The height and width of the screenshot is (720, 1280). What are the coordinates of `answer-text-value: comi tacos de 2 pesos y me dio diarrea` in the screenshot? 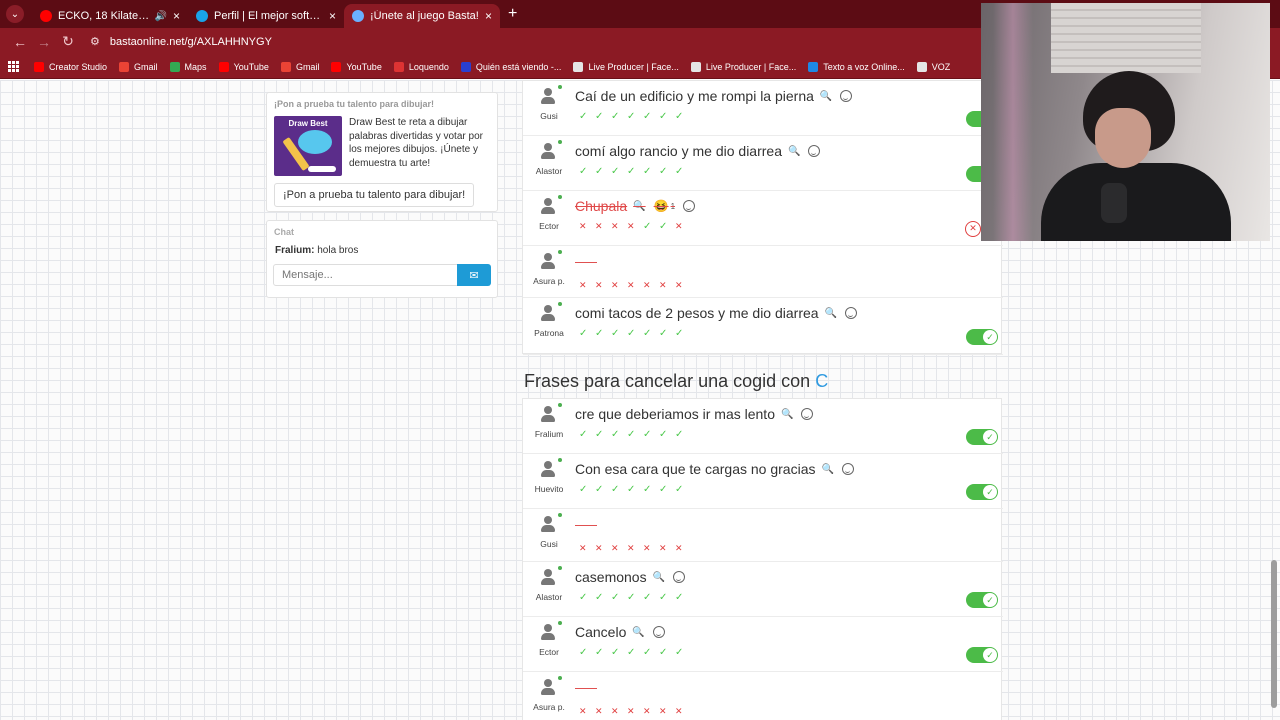 It's located at (697, 313).